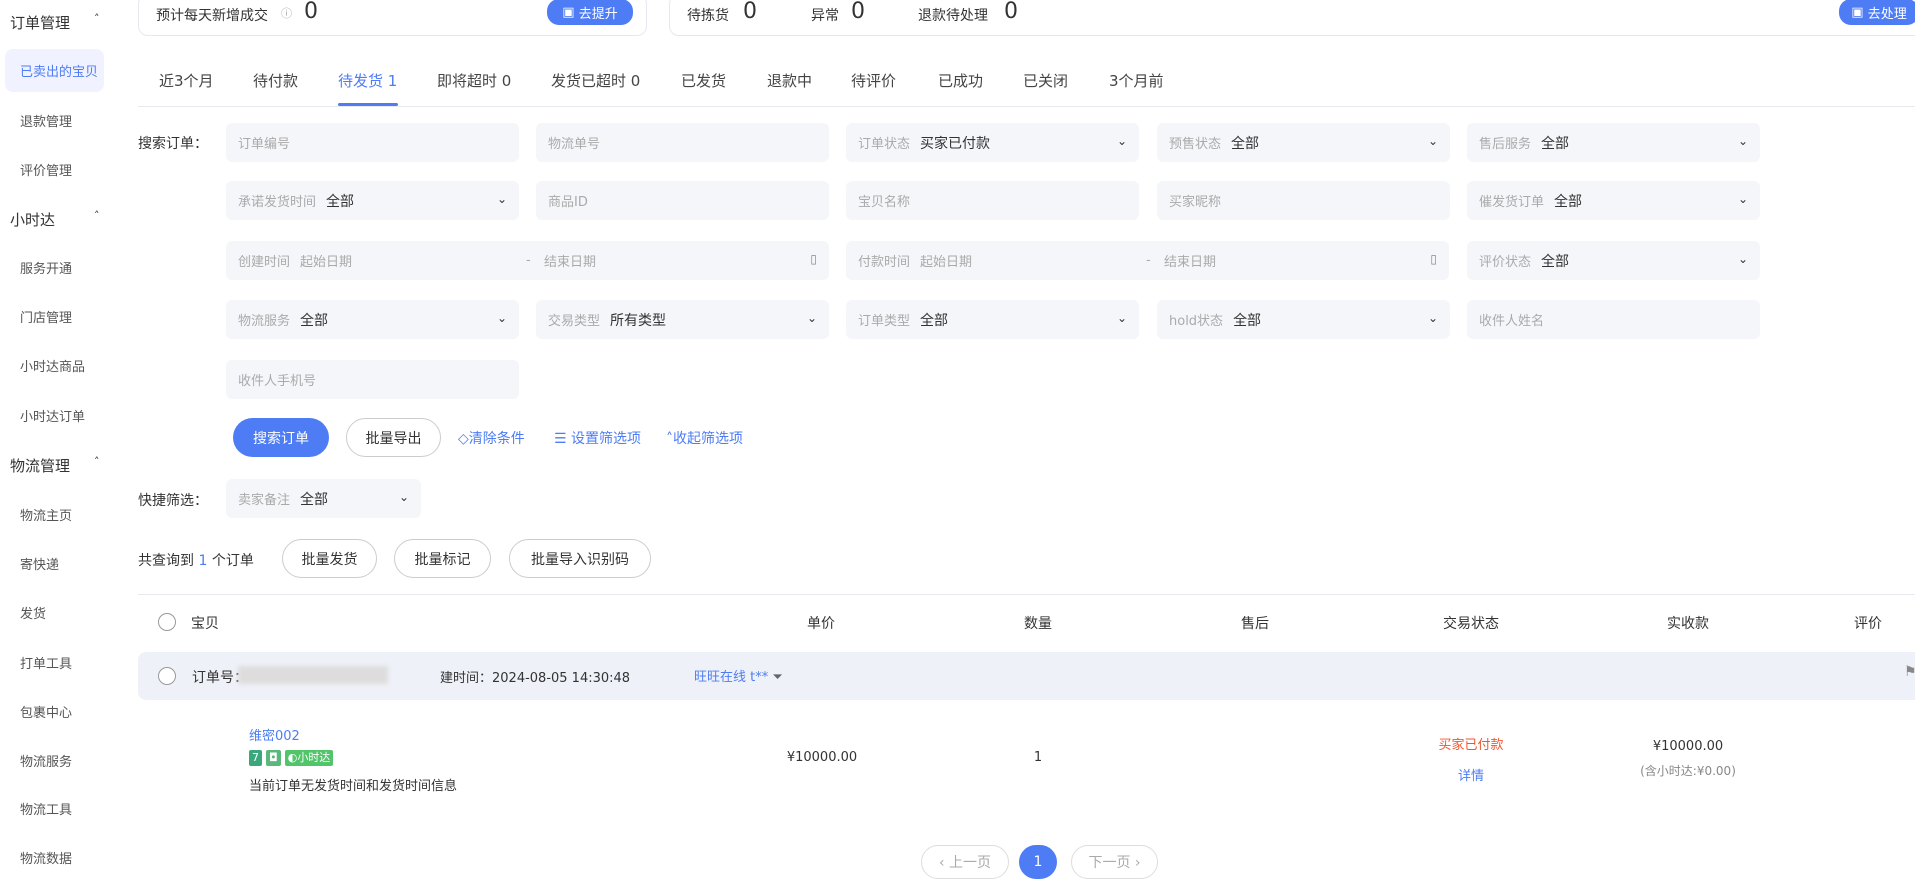 The image size is (1915, 879). I want to click on next-page-button: 下一页 ›, so click(1114, 862).